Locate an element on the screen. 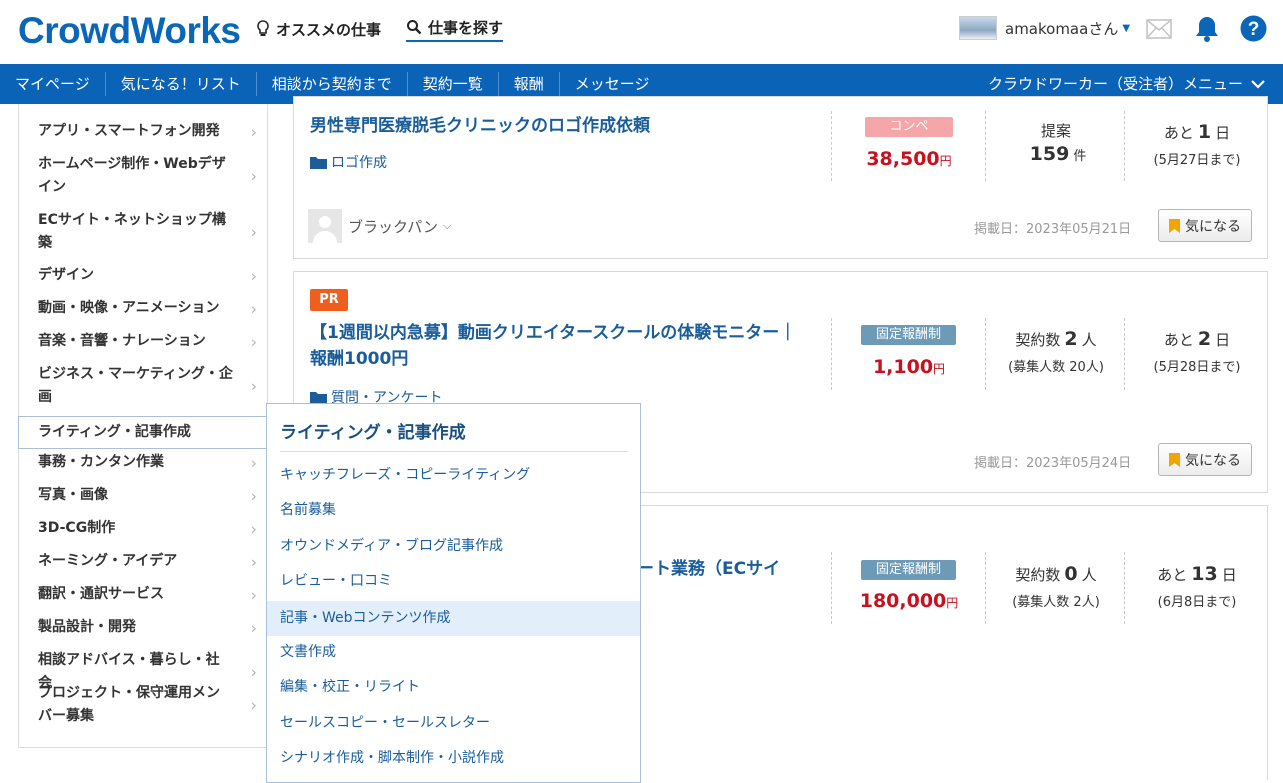 The image size is (1283, 783). deadline-days: 1 is located at coordinates (1204, 132).